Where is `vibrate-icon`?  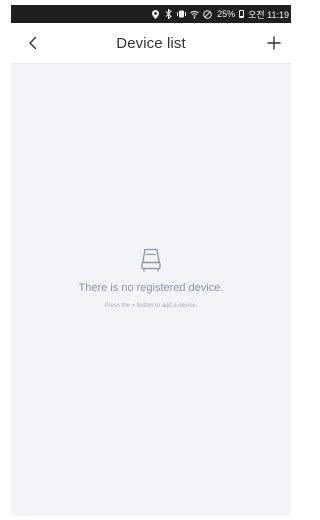 vibrate-icon is located at coordinates (182, 14).